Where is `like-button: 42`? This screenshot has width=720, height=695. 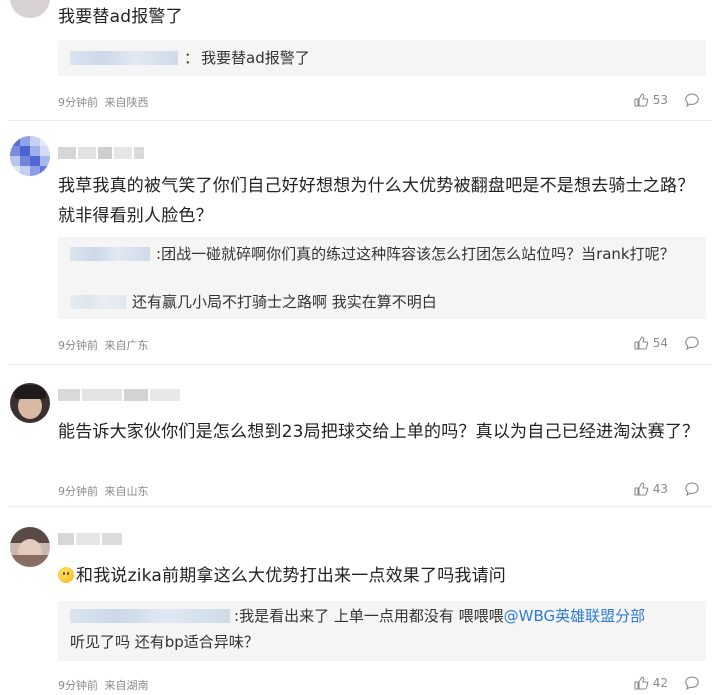
like-button: 42 is located at coordinates (650, 683).